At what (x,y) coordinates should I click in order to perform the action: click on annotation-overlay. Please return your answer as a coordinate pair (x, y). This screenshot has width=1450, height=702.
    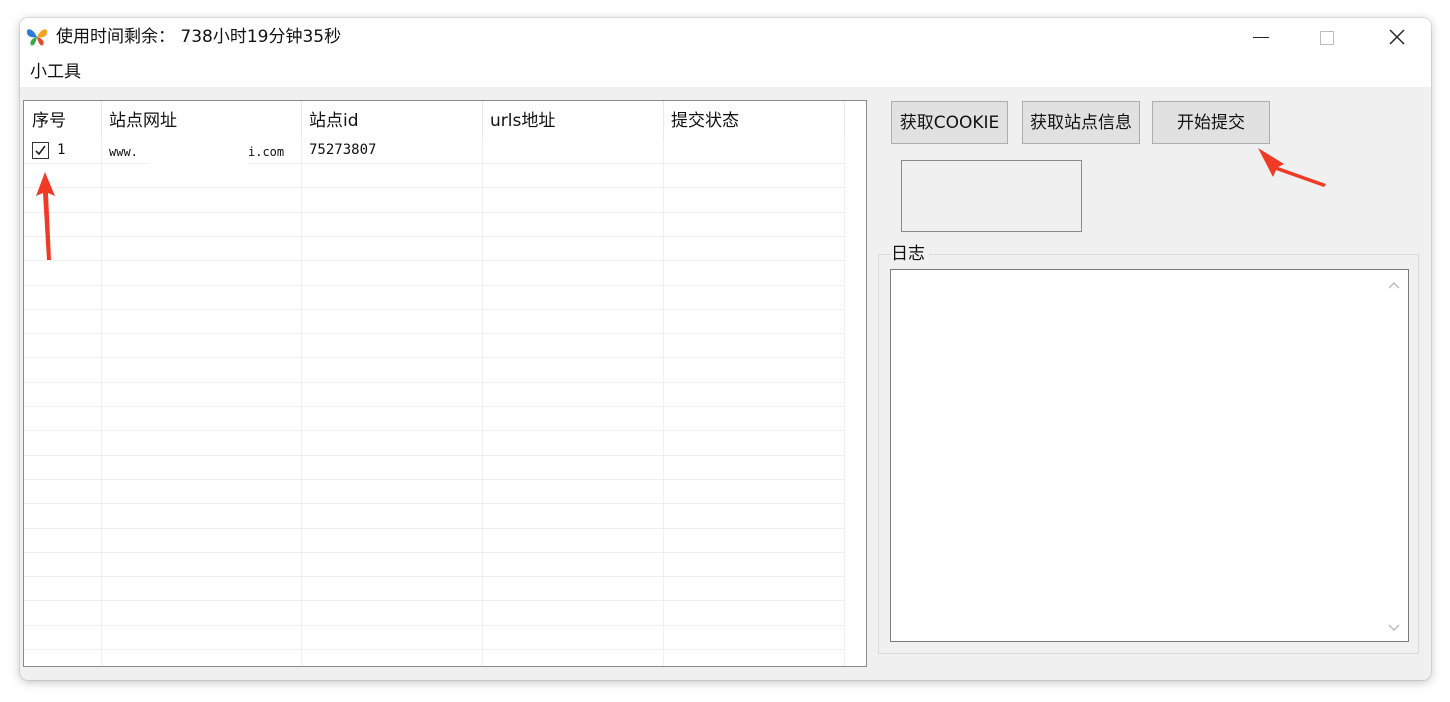
    Looking at the image, I should click on (681, 204).